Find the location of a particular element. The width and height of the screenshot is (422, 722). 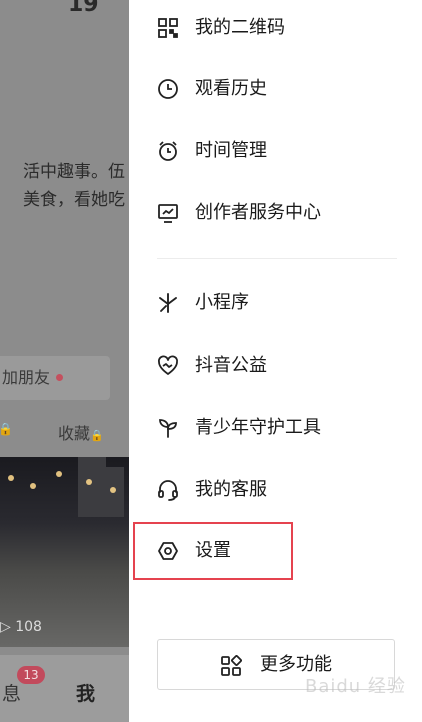

menu-item-customer-service: 我的客服 is located at coordinates (275, 490).